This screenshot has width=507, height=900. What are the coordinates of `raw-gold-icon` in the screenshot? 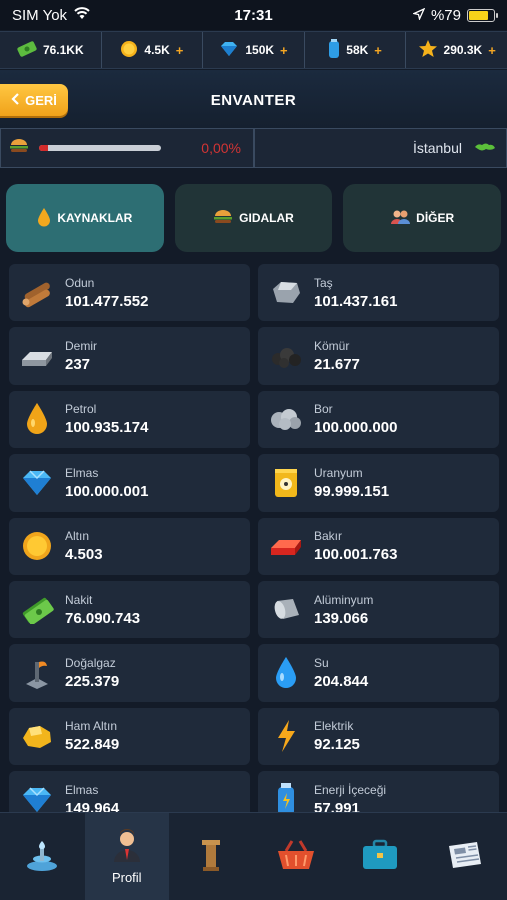 It's located at (37, 736).